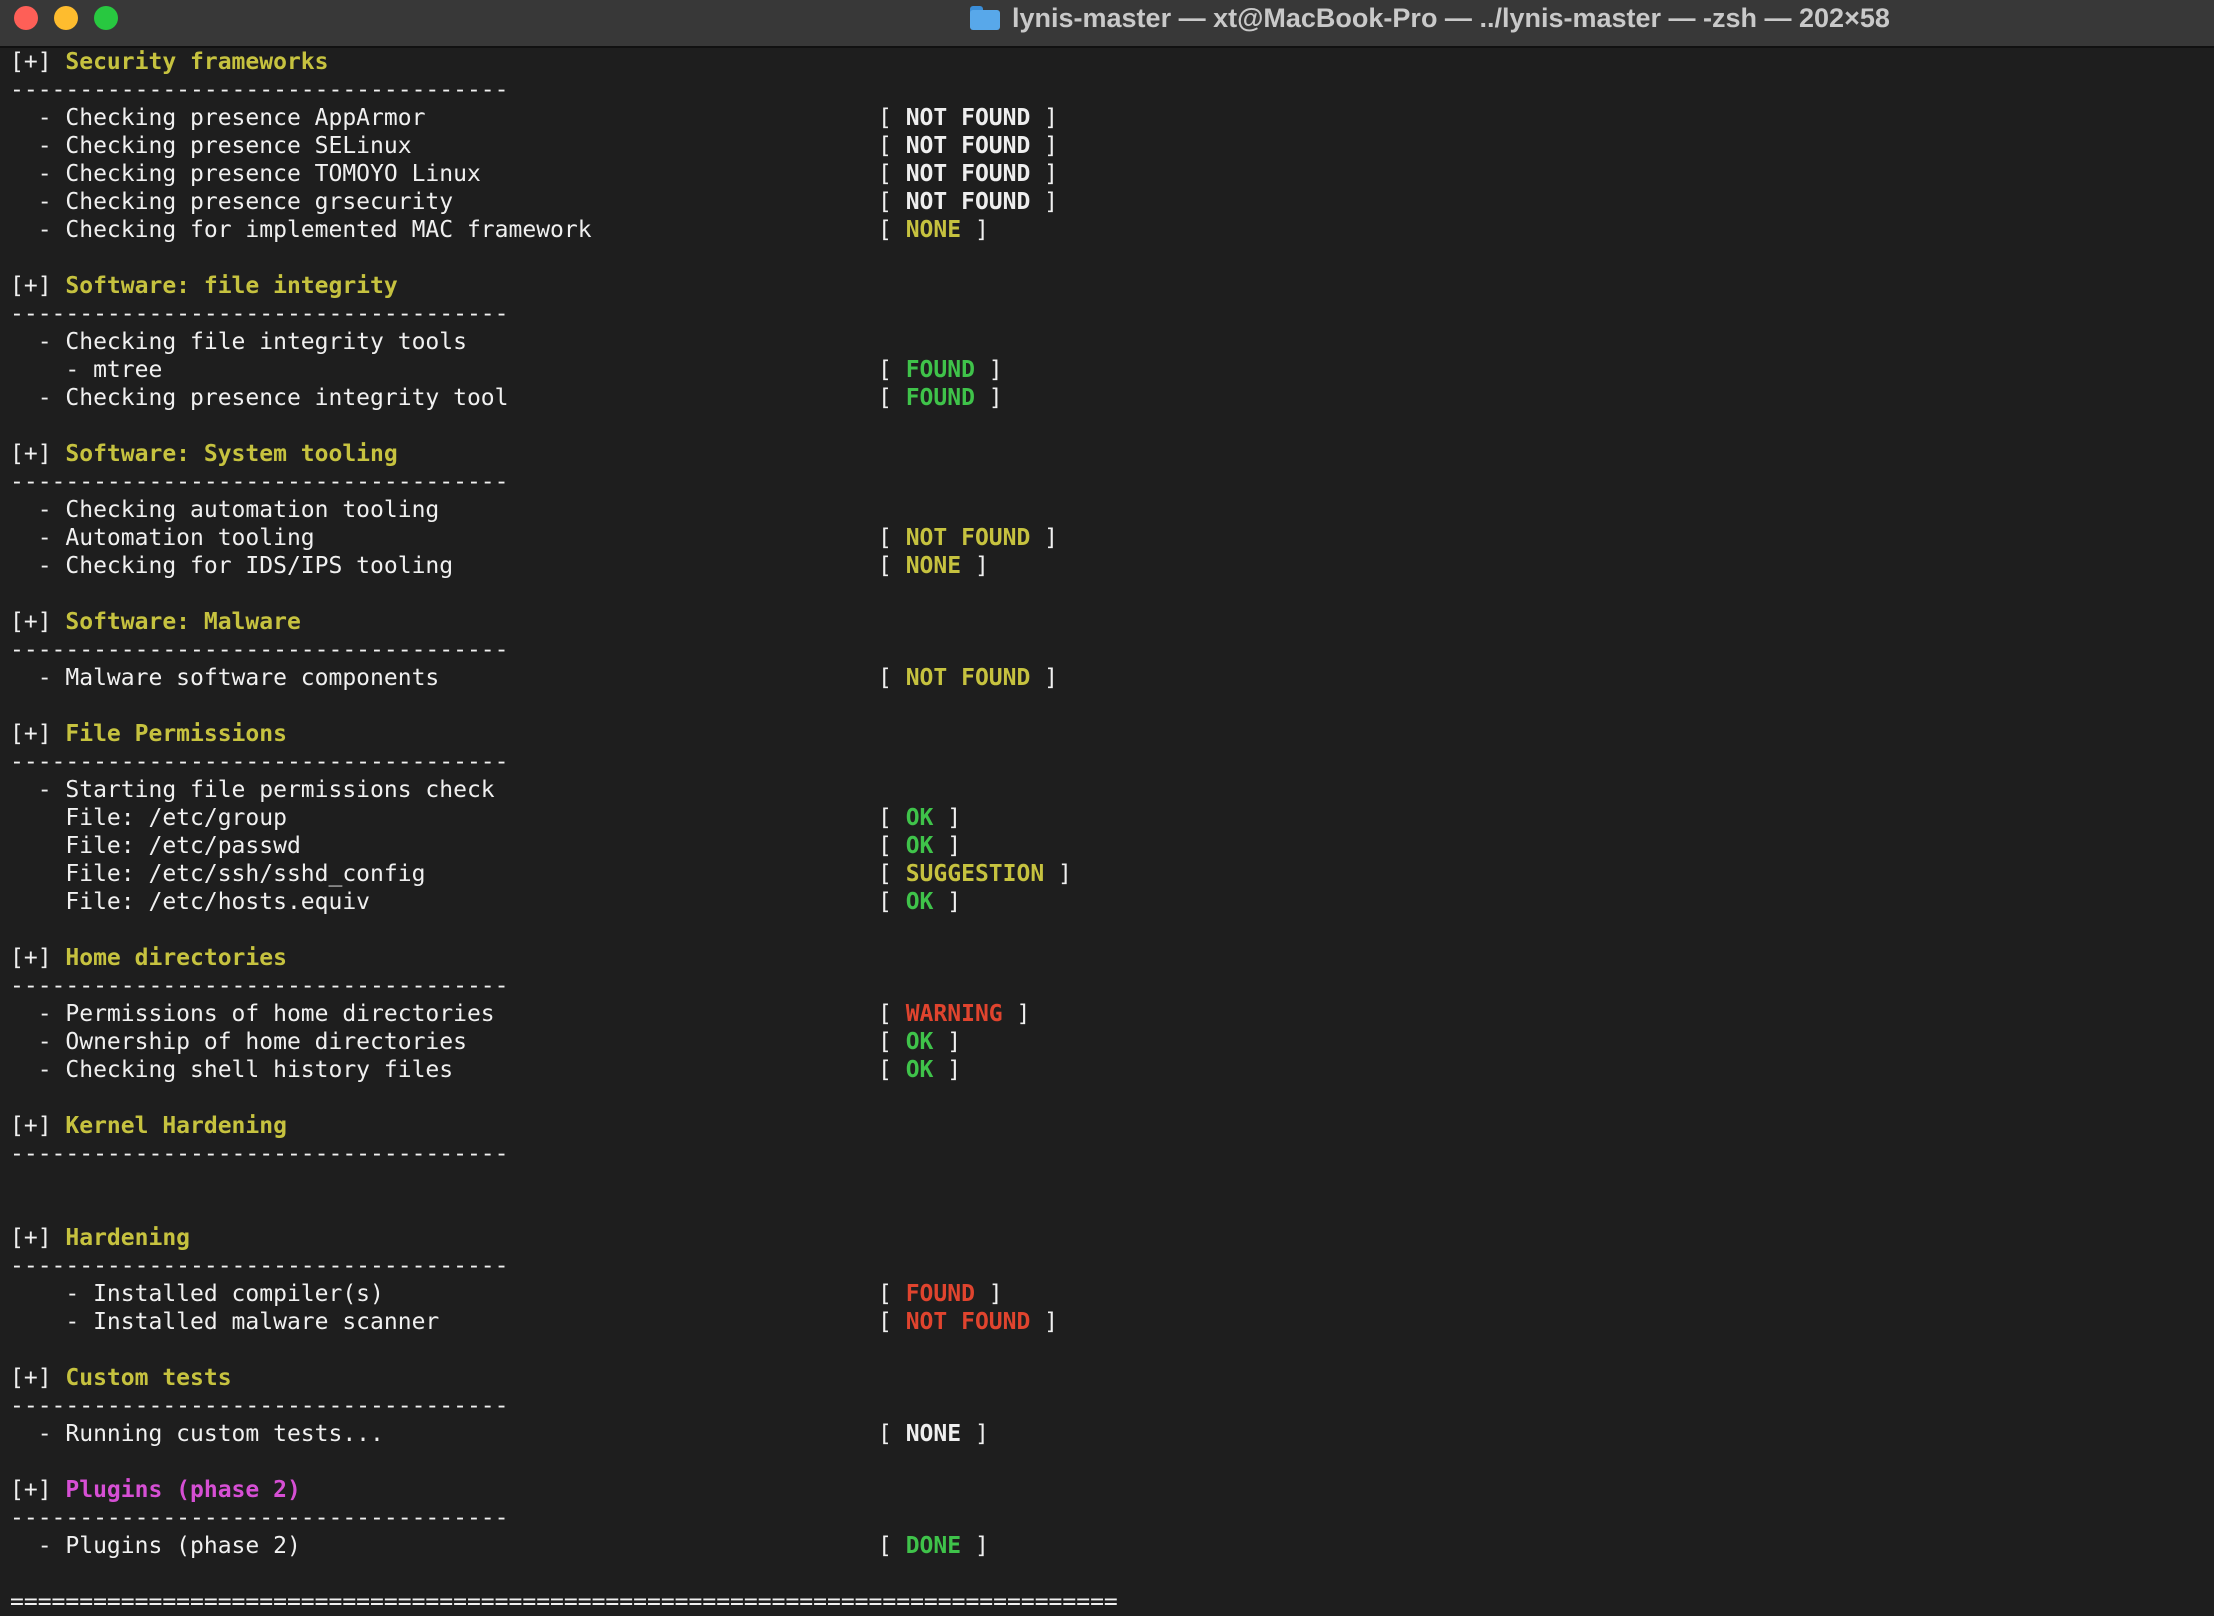  What do you see at coordinates (211, 146) in the screenshot?
I see `check-label: - Checking presence SELinux` at bounding box center [211, 146].